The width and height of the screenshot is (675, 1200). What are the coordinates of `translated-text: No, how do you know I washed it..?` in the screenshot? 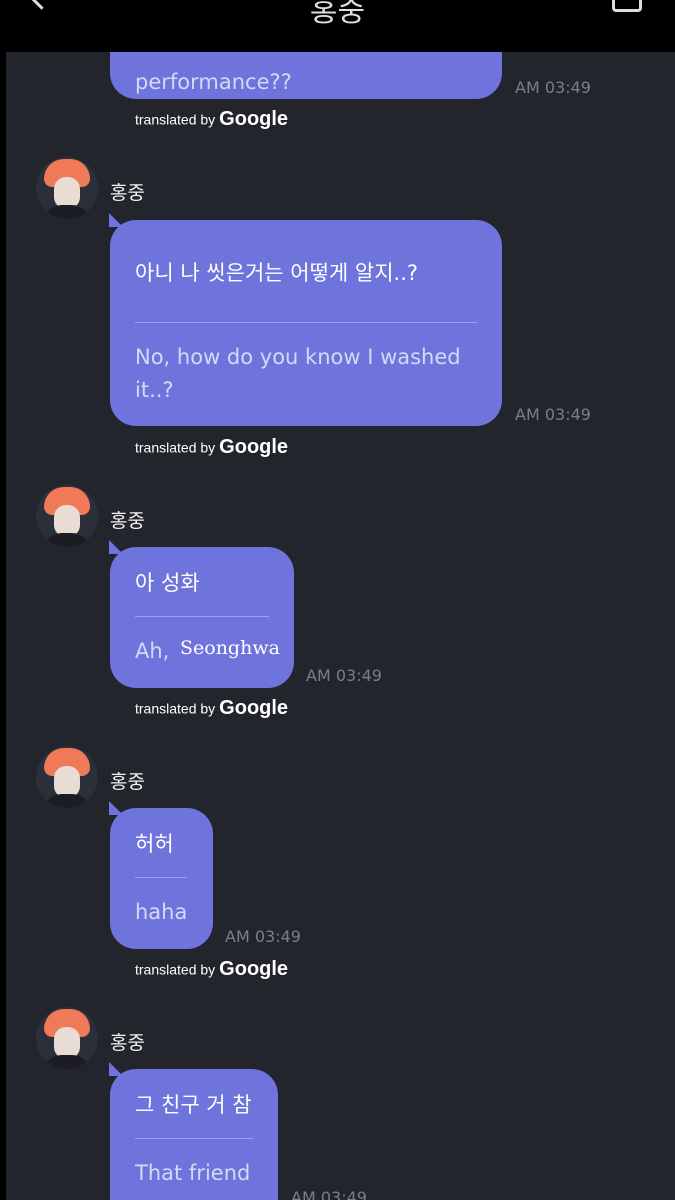 It's located at (298, 373).